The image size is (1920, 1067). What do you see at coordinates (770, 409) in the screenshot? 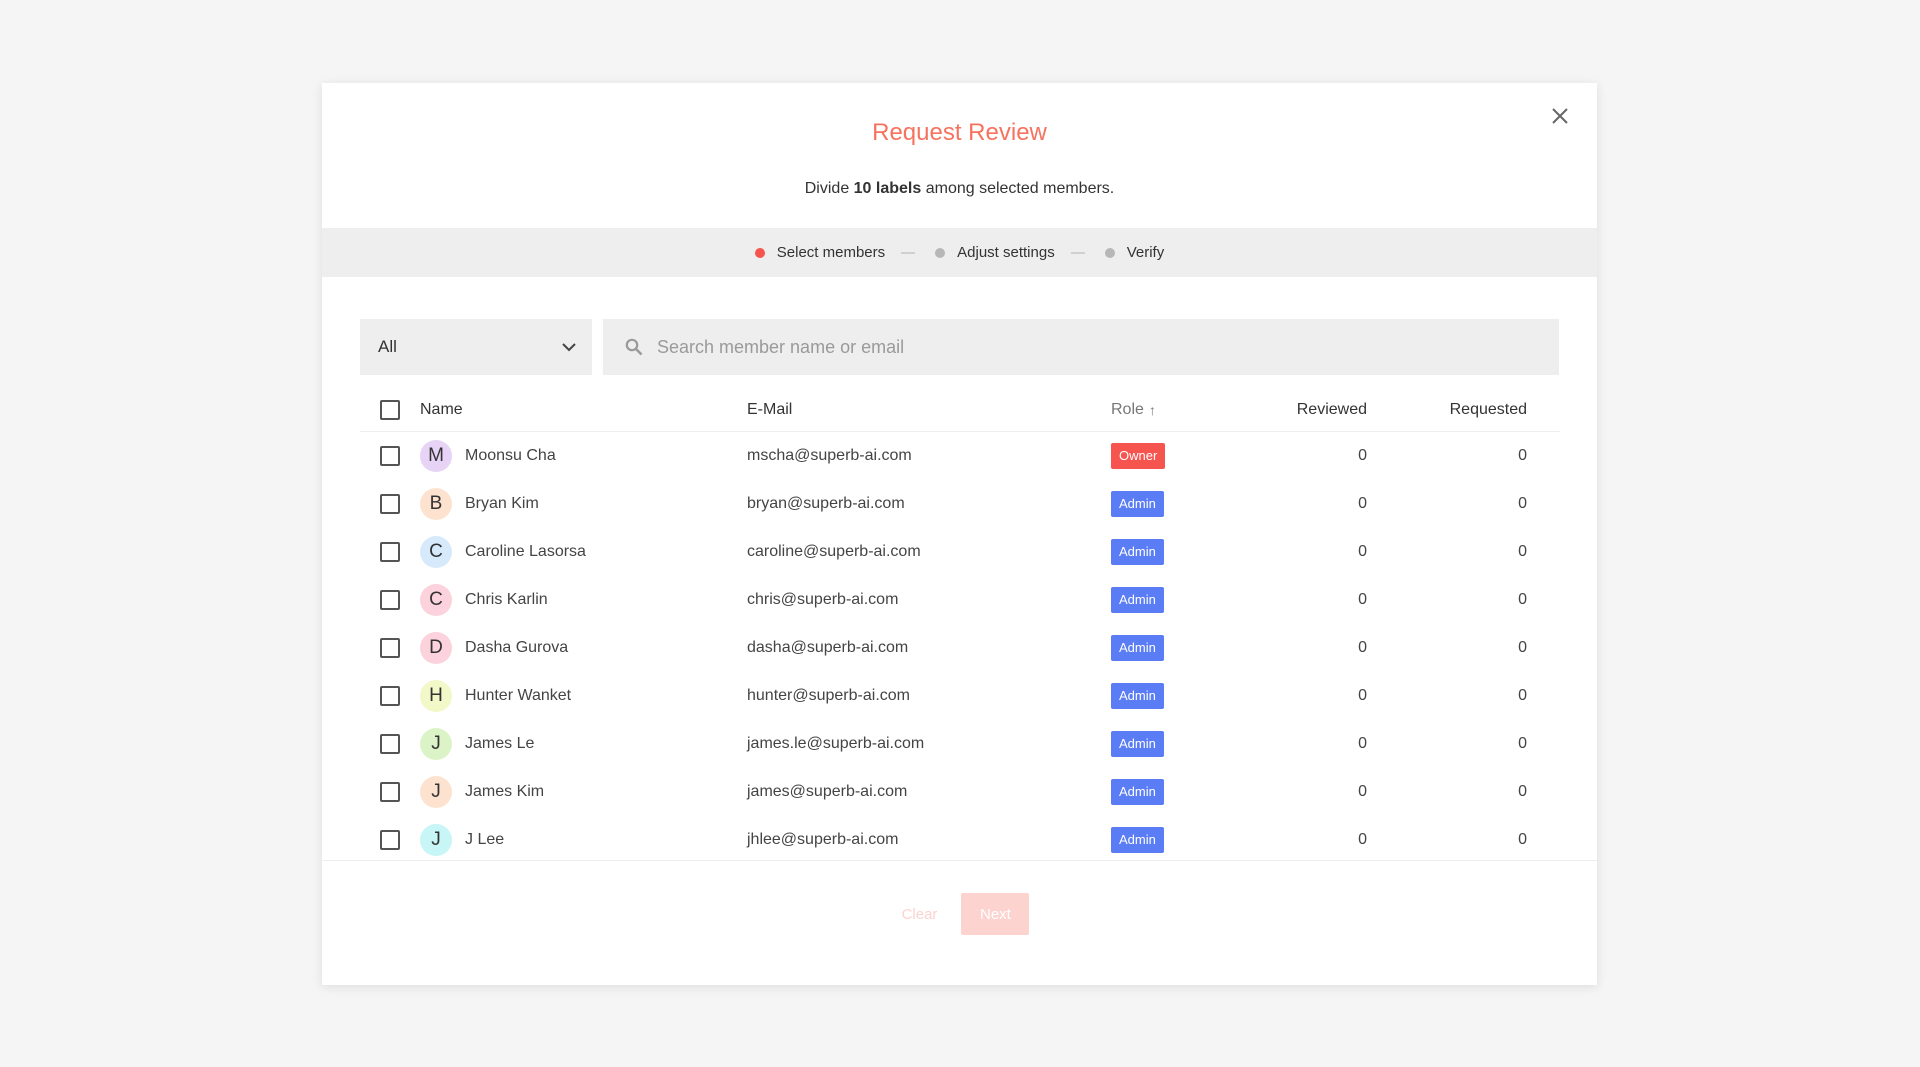
I see `email-column-header: E-Mail` at bounding box center [770, 409].